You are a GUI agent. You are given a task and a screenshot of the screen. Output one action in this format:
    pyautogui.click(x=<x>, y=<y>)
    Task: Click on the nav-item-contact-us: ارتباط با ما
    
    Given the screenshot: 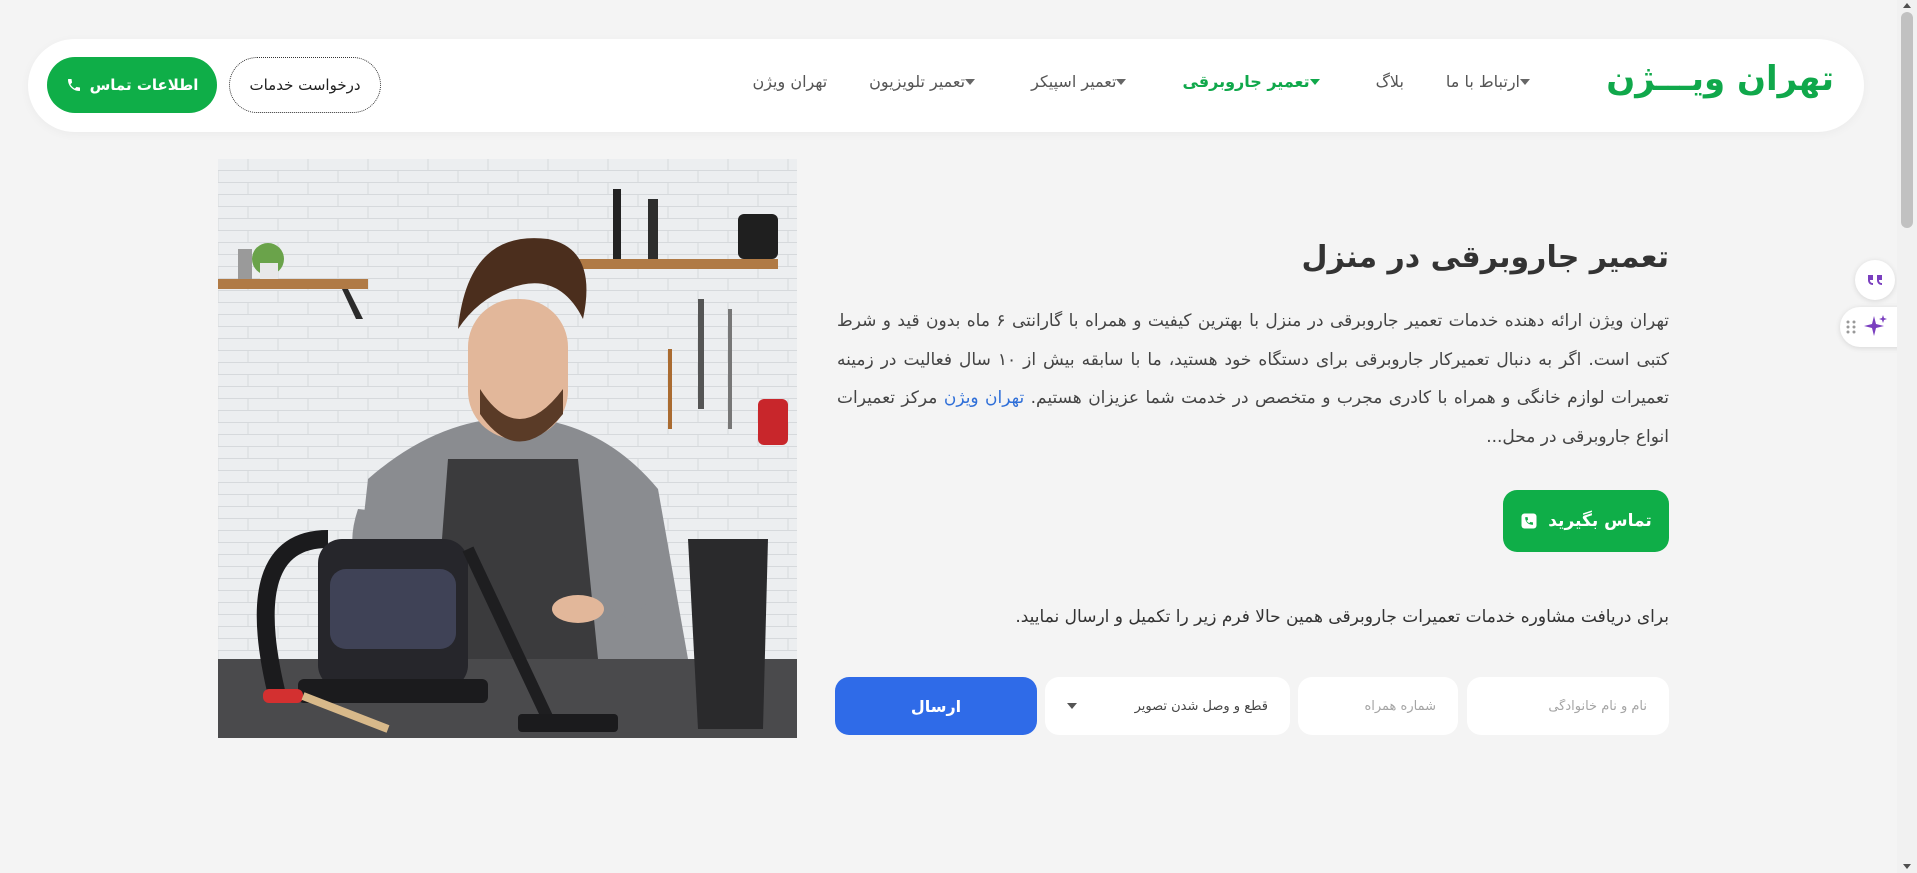 What is the action you would take?
    pyautogui.click(x=1495, y=81)
    